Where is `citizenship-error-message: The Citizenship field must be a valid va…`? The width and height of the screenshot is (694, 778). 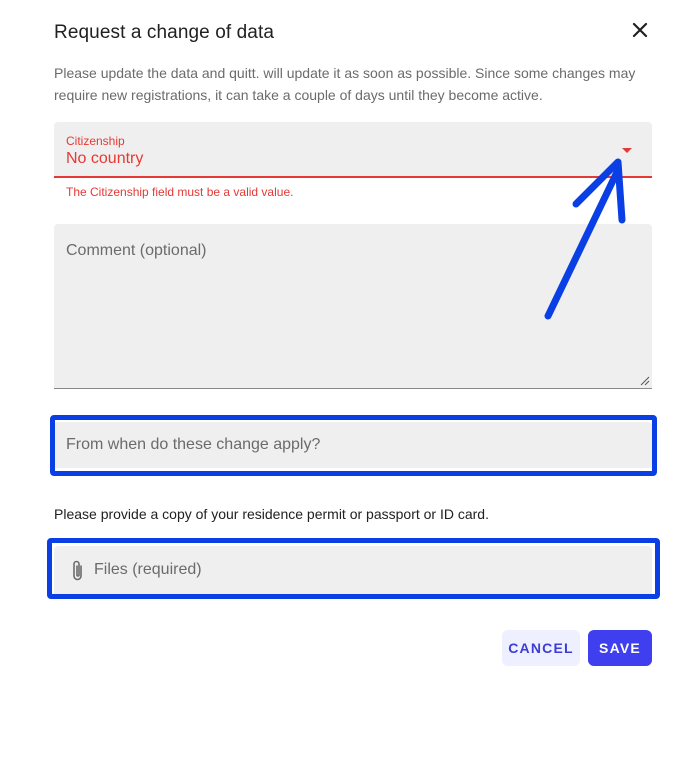
citizenship-error-message: The Citizenship field must be a valid va… is located at coordinates (180, 192).